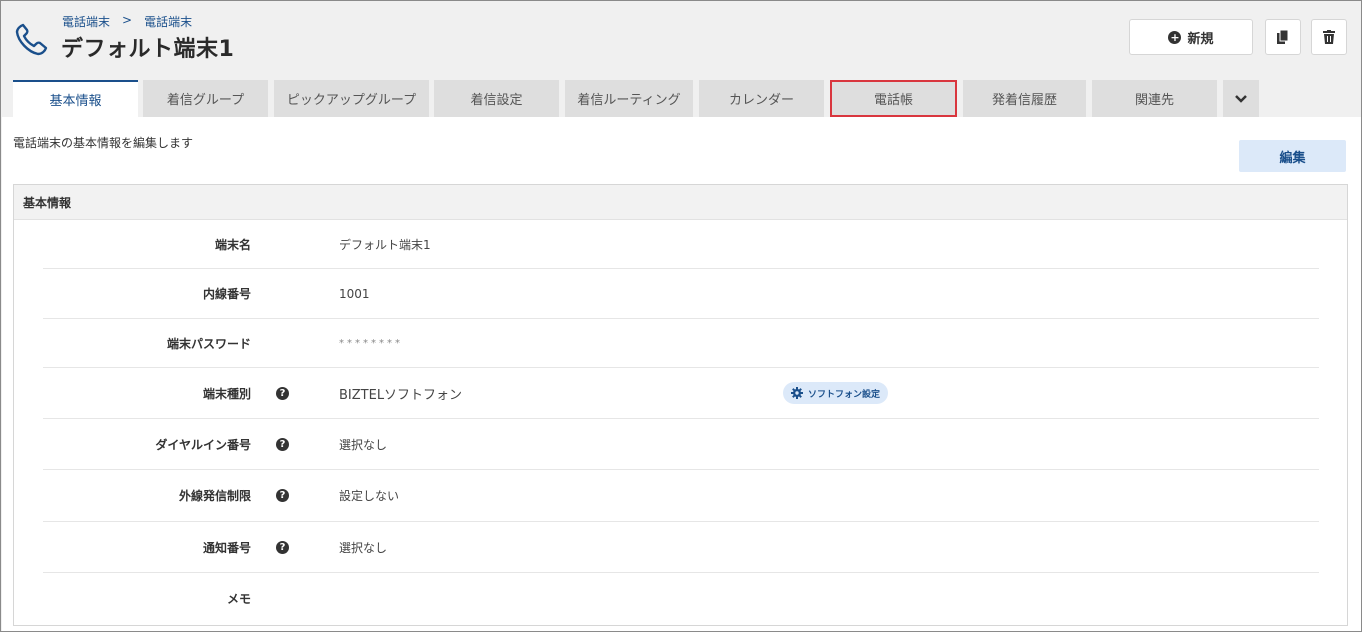  I want to click on trash-icon, so click(1329, 37).